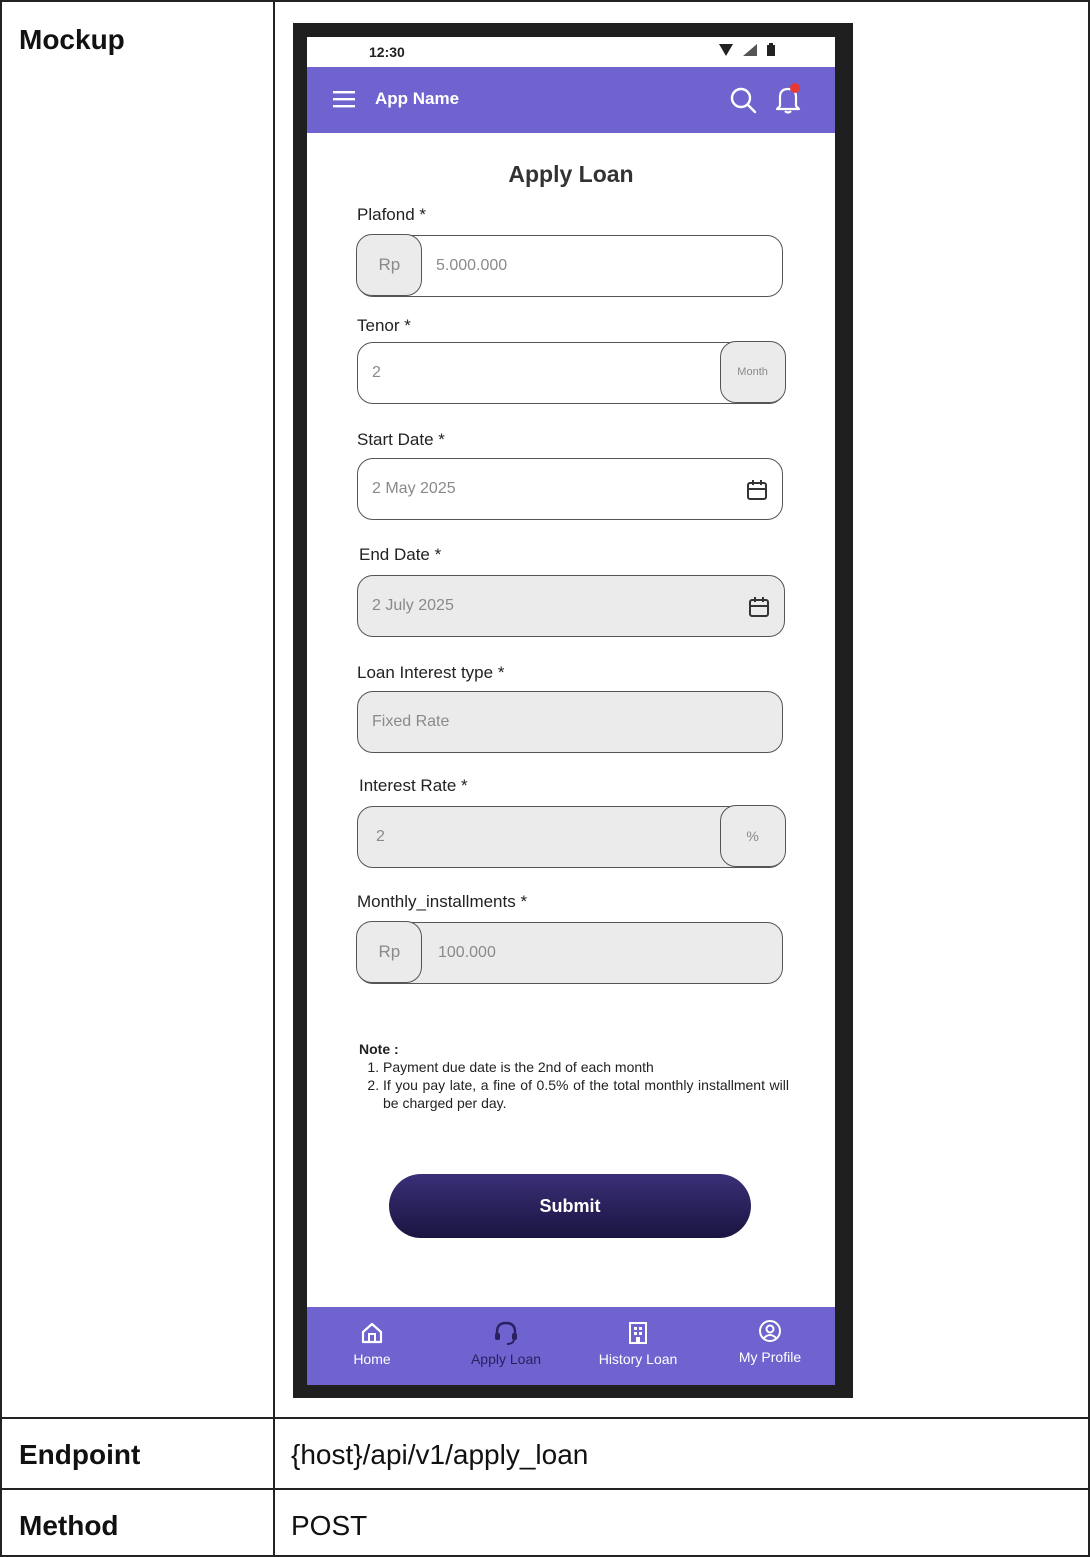  I want to click on bottom-navigation: Home Apply Loan History Loan My Profile, so click(571, 1346).